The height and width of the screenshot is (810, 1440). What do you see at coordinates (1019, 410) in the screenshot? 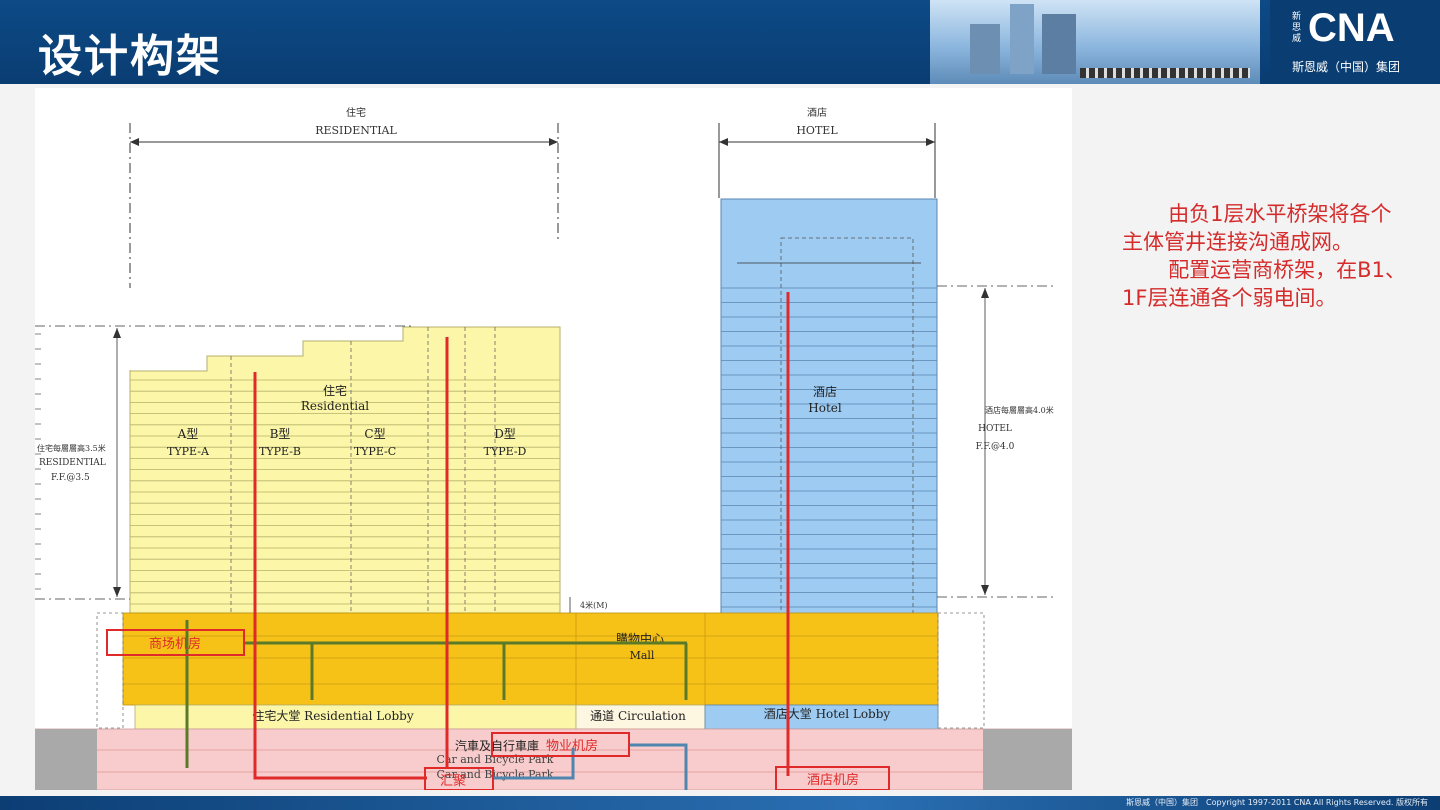
I see `right-note-line1: 酒店每層層高4.0米` at bounding box center [1019, 410].